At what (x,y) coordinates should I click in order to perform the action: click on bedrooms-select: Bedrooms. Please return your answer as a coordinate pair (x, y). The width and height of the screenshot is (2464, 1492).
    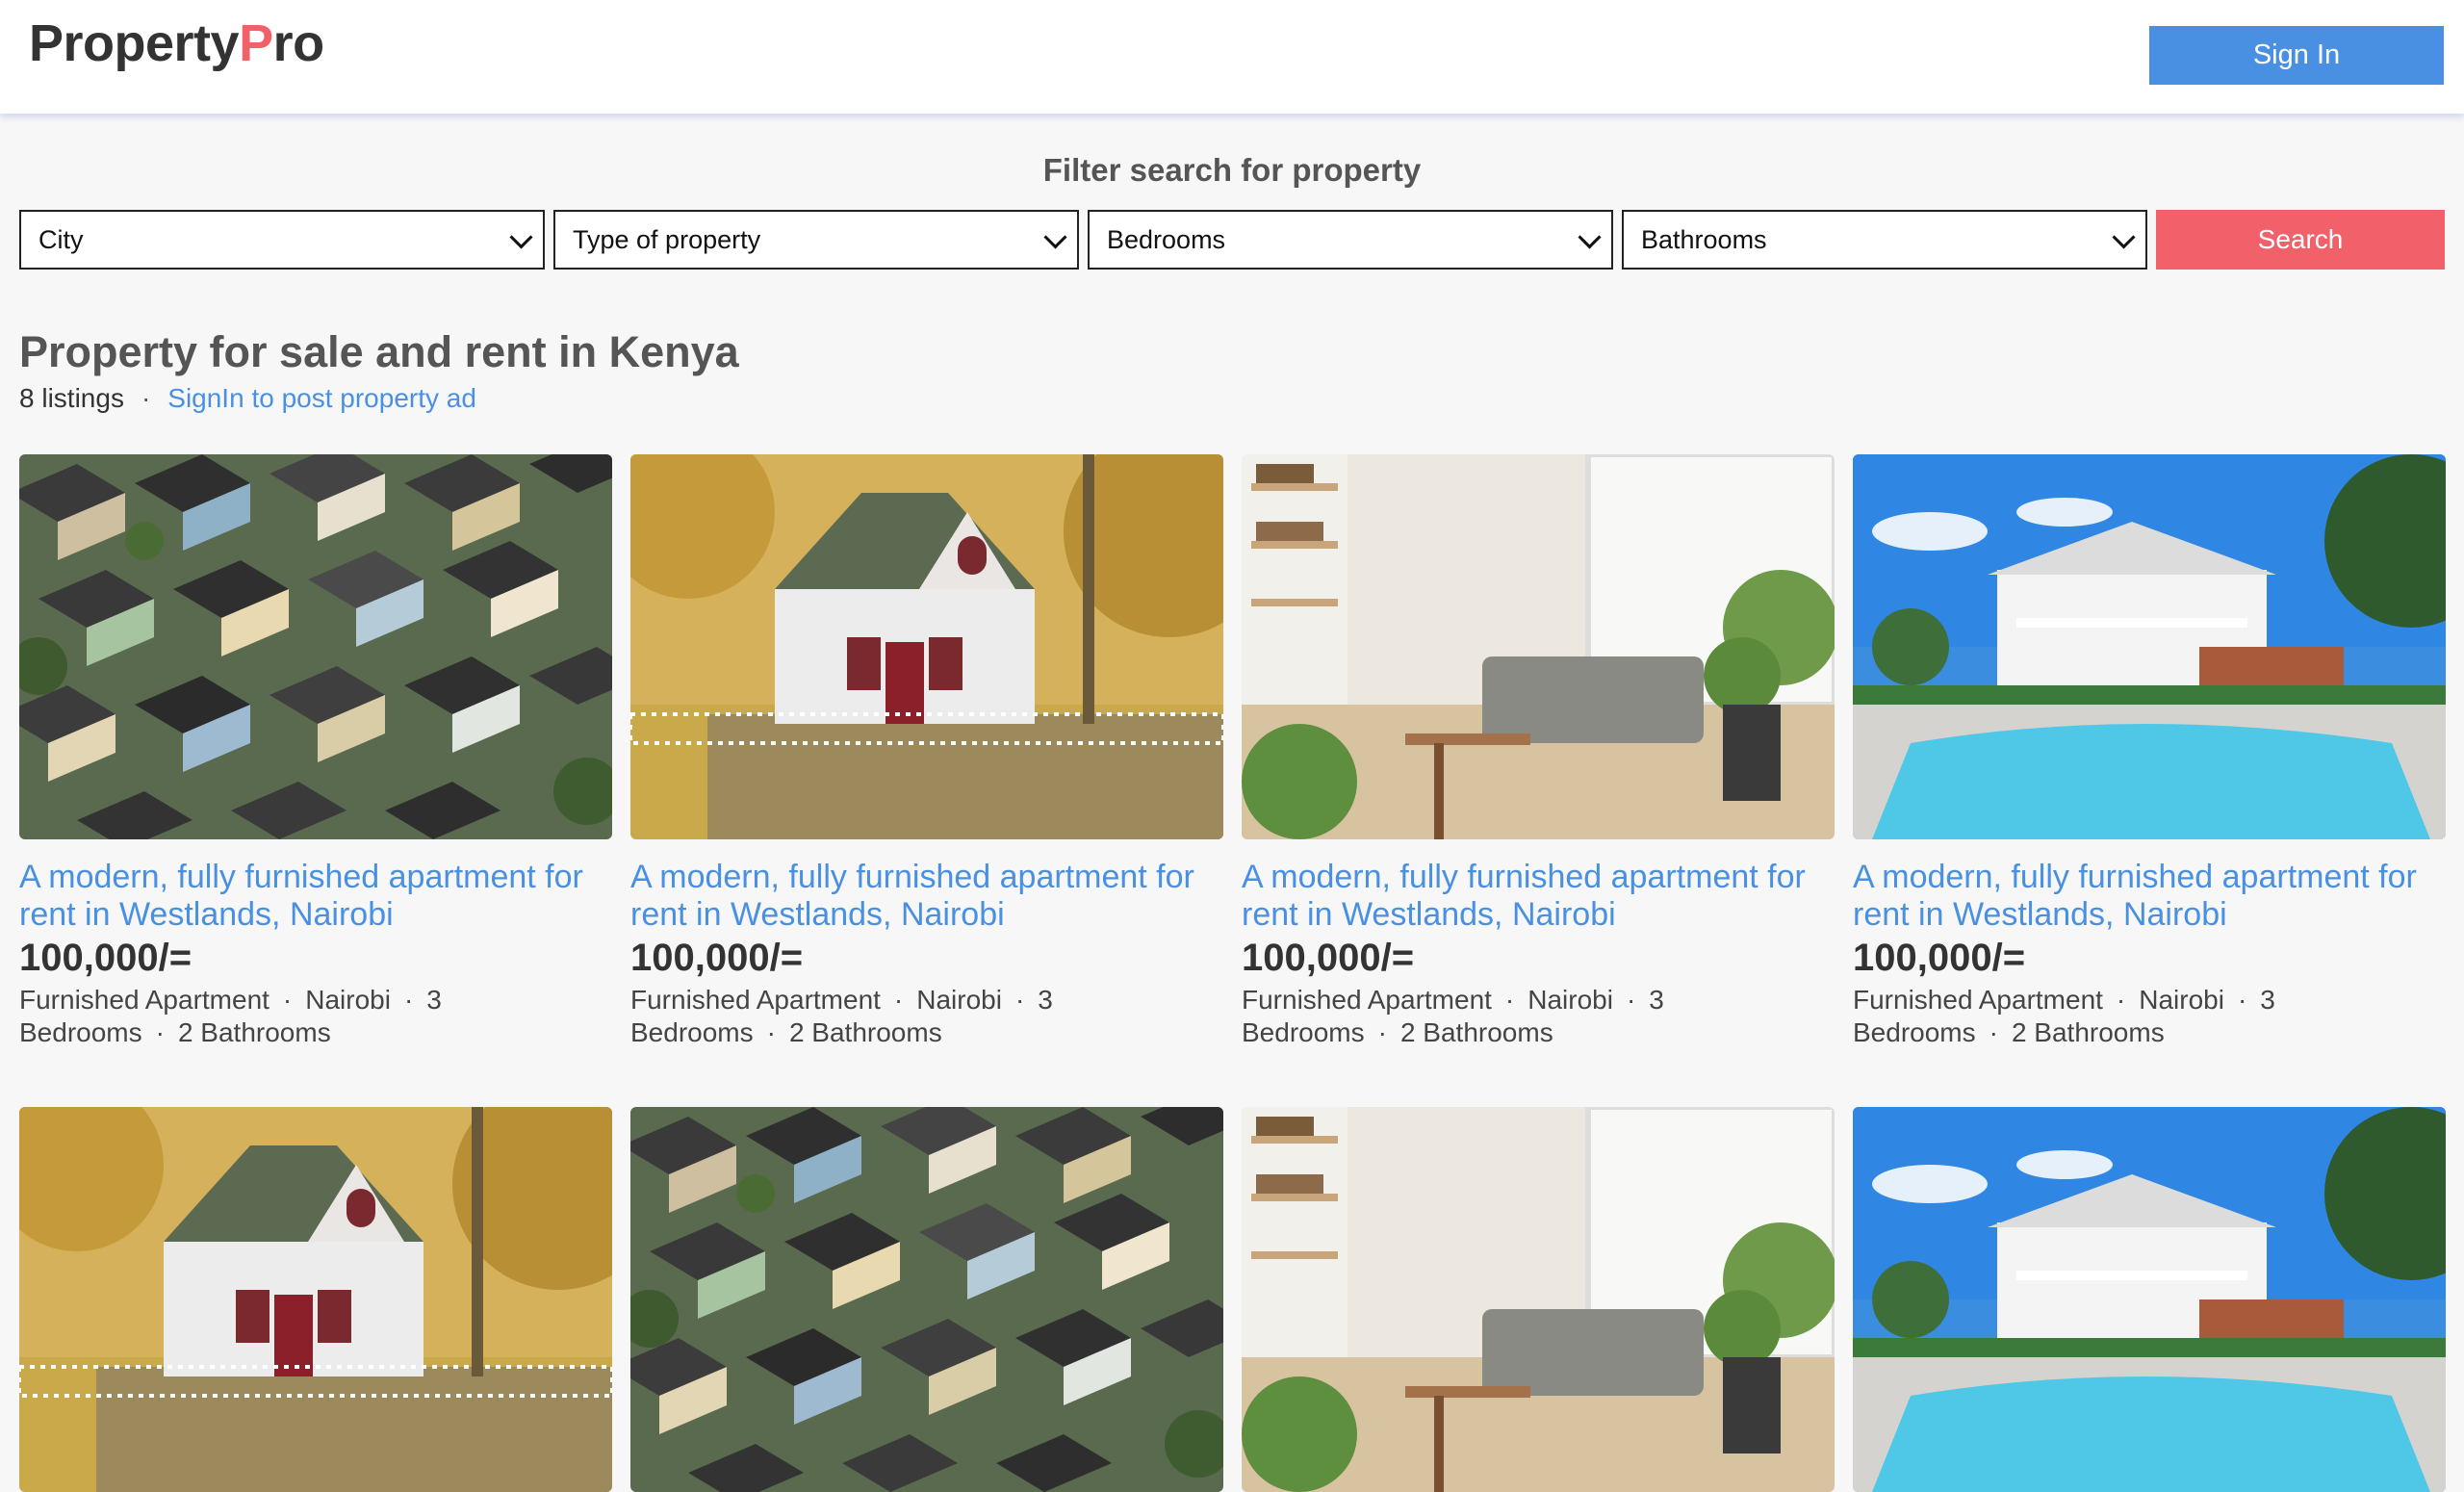
    Looking at the image, I should click on (1350, 240).